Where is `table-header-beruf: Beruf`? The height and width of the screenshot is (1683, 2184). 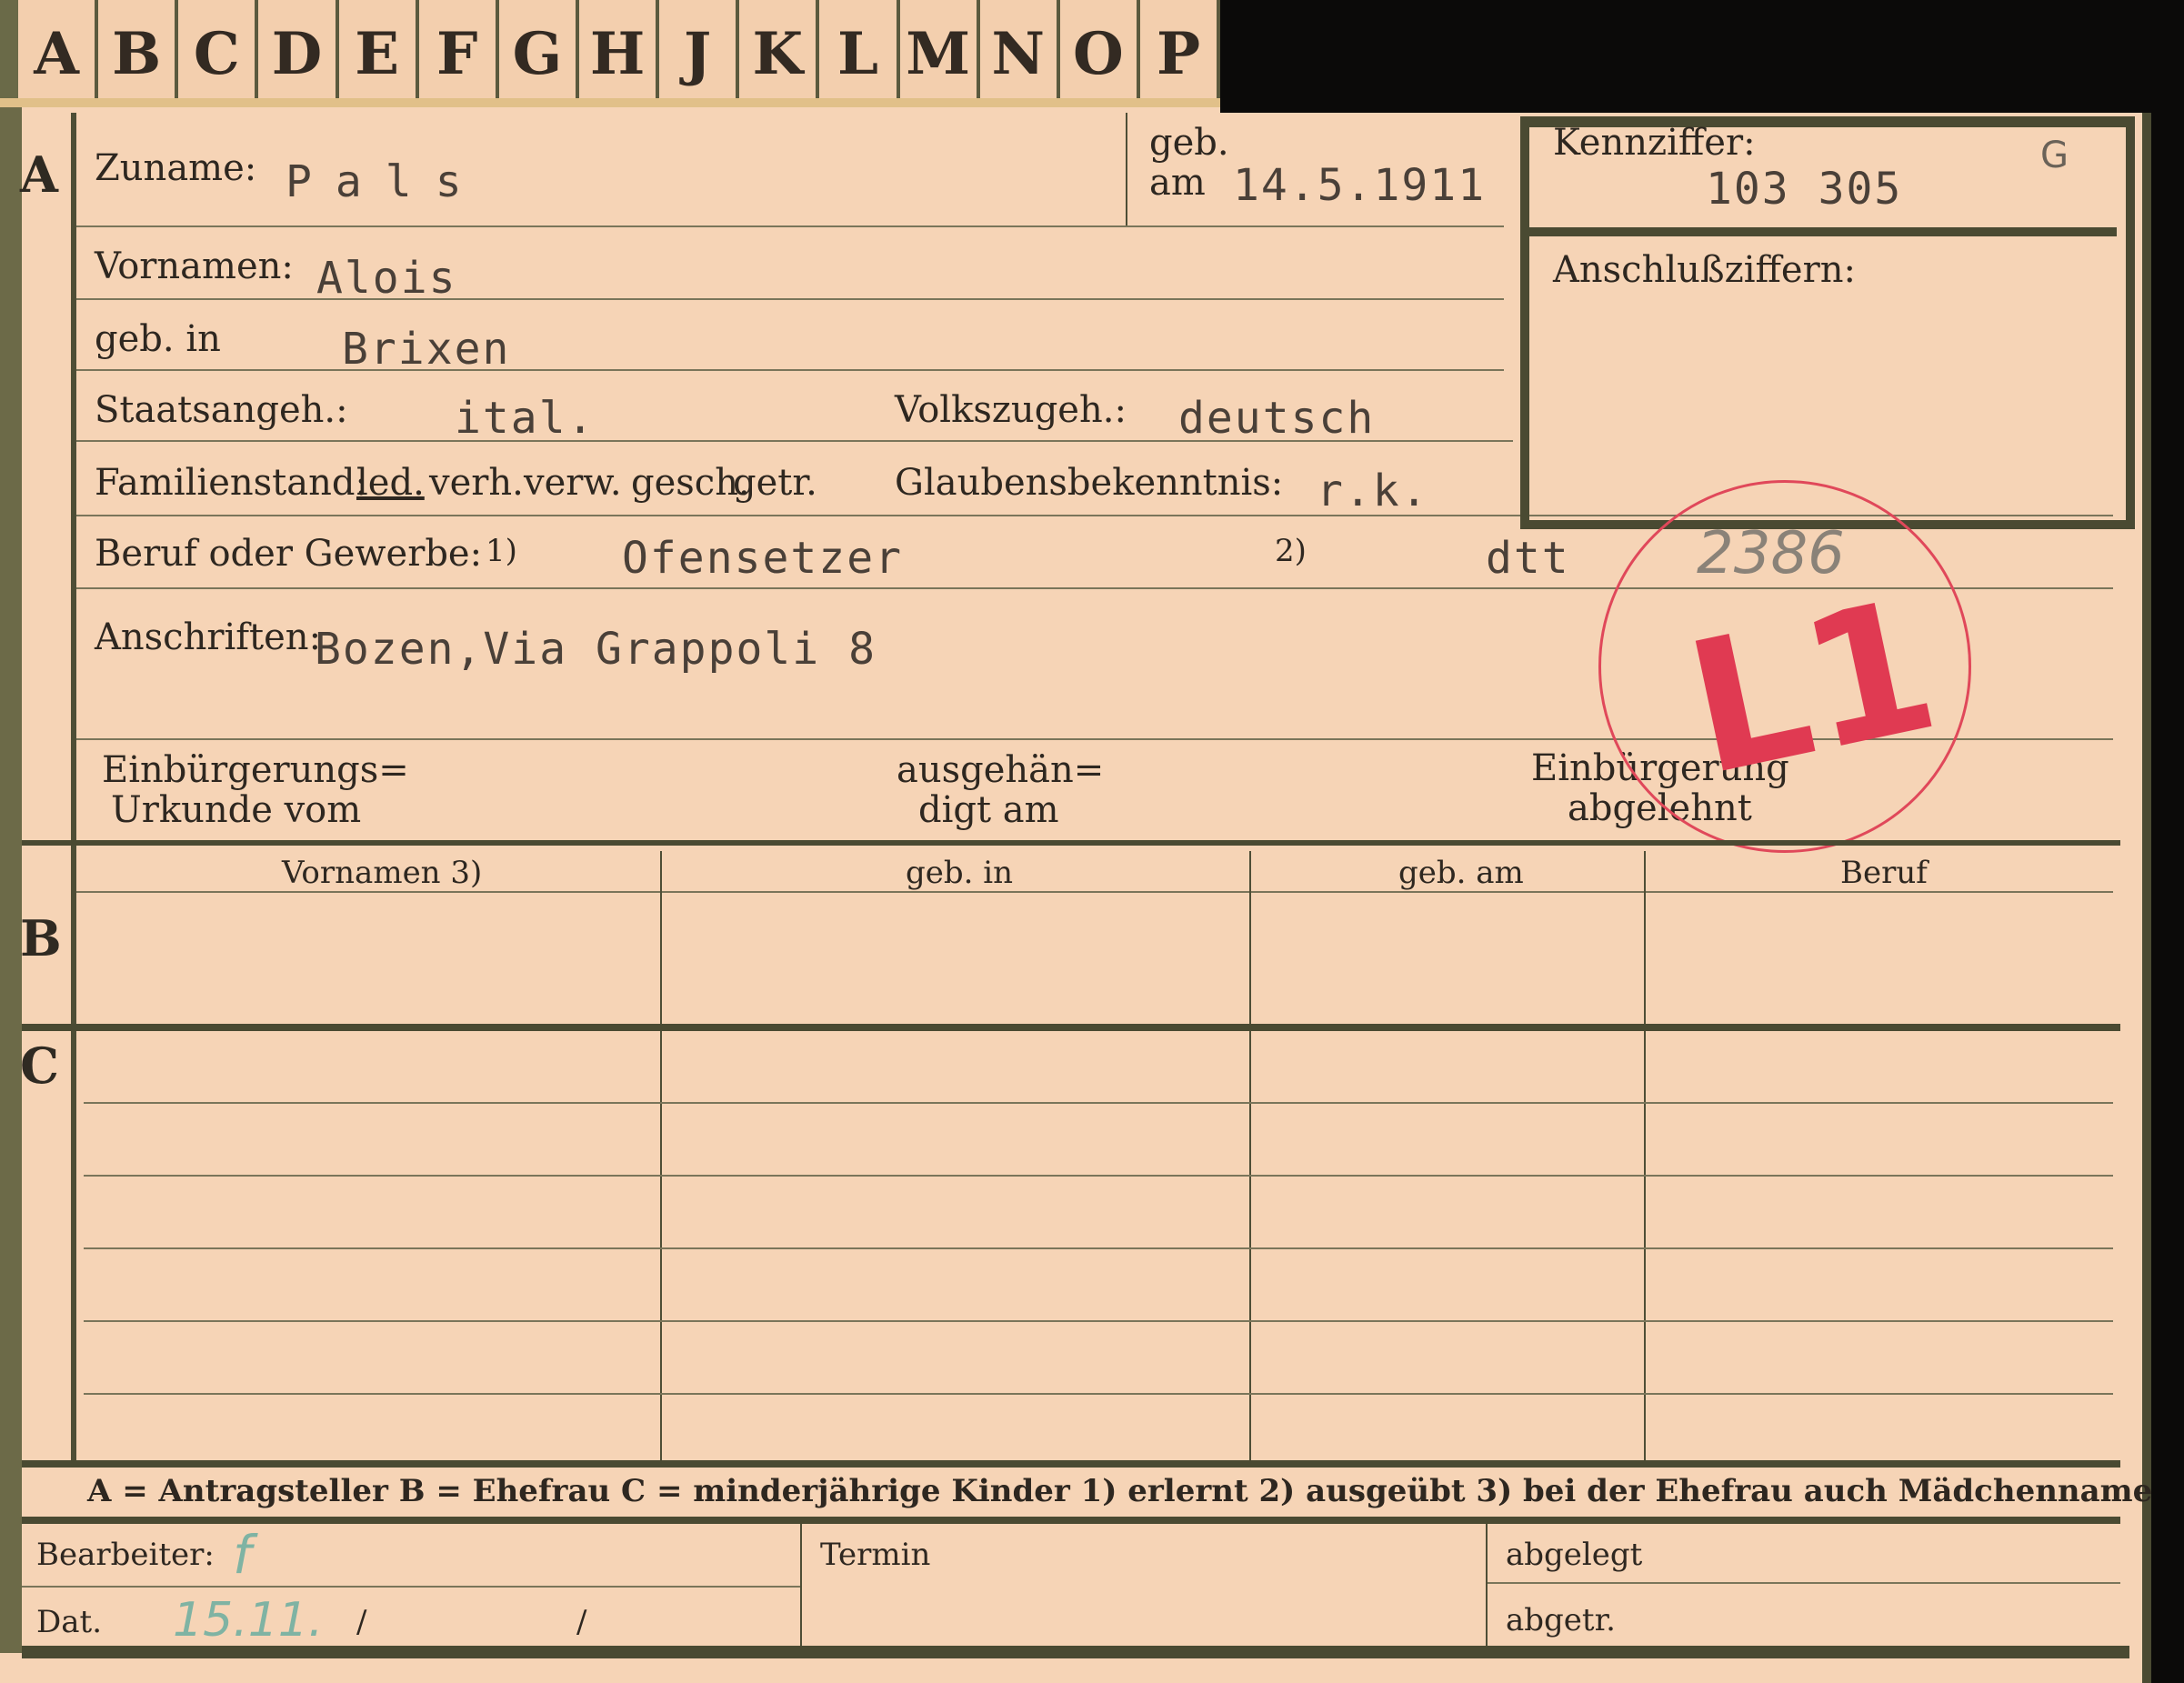 table-header-beruf: Beruf is located at coordinates (1884, 873).